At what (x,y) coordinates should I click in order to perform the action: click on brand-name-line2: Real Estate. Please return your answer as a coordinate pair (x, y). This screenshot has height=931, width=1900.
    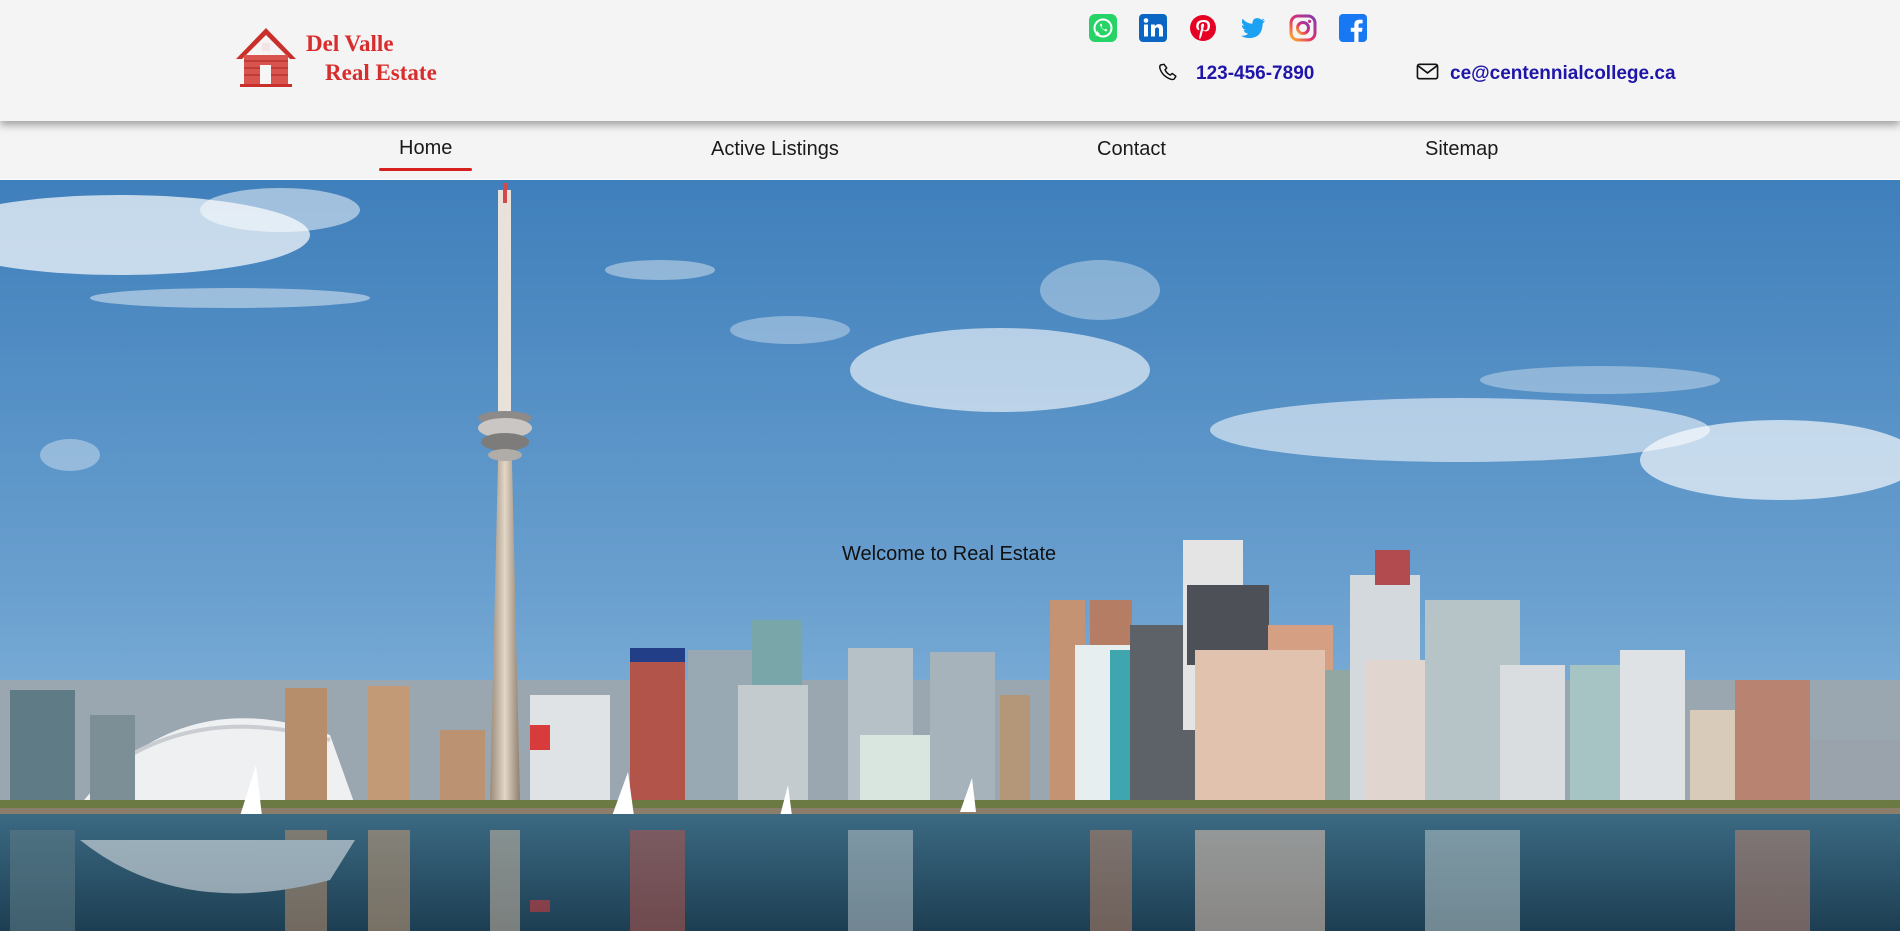
    Looking at the image, I should click on (381, 72).